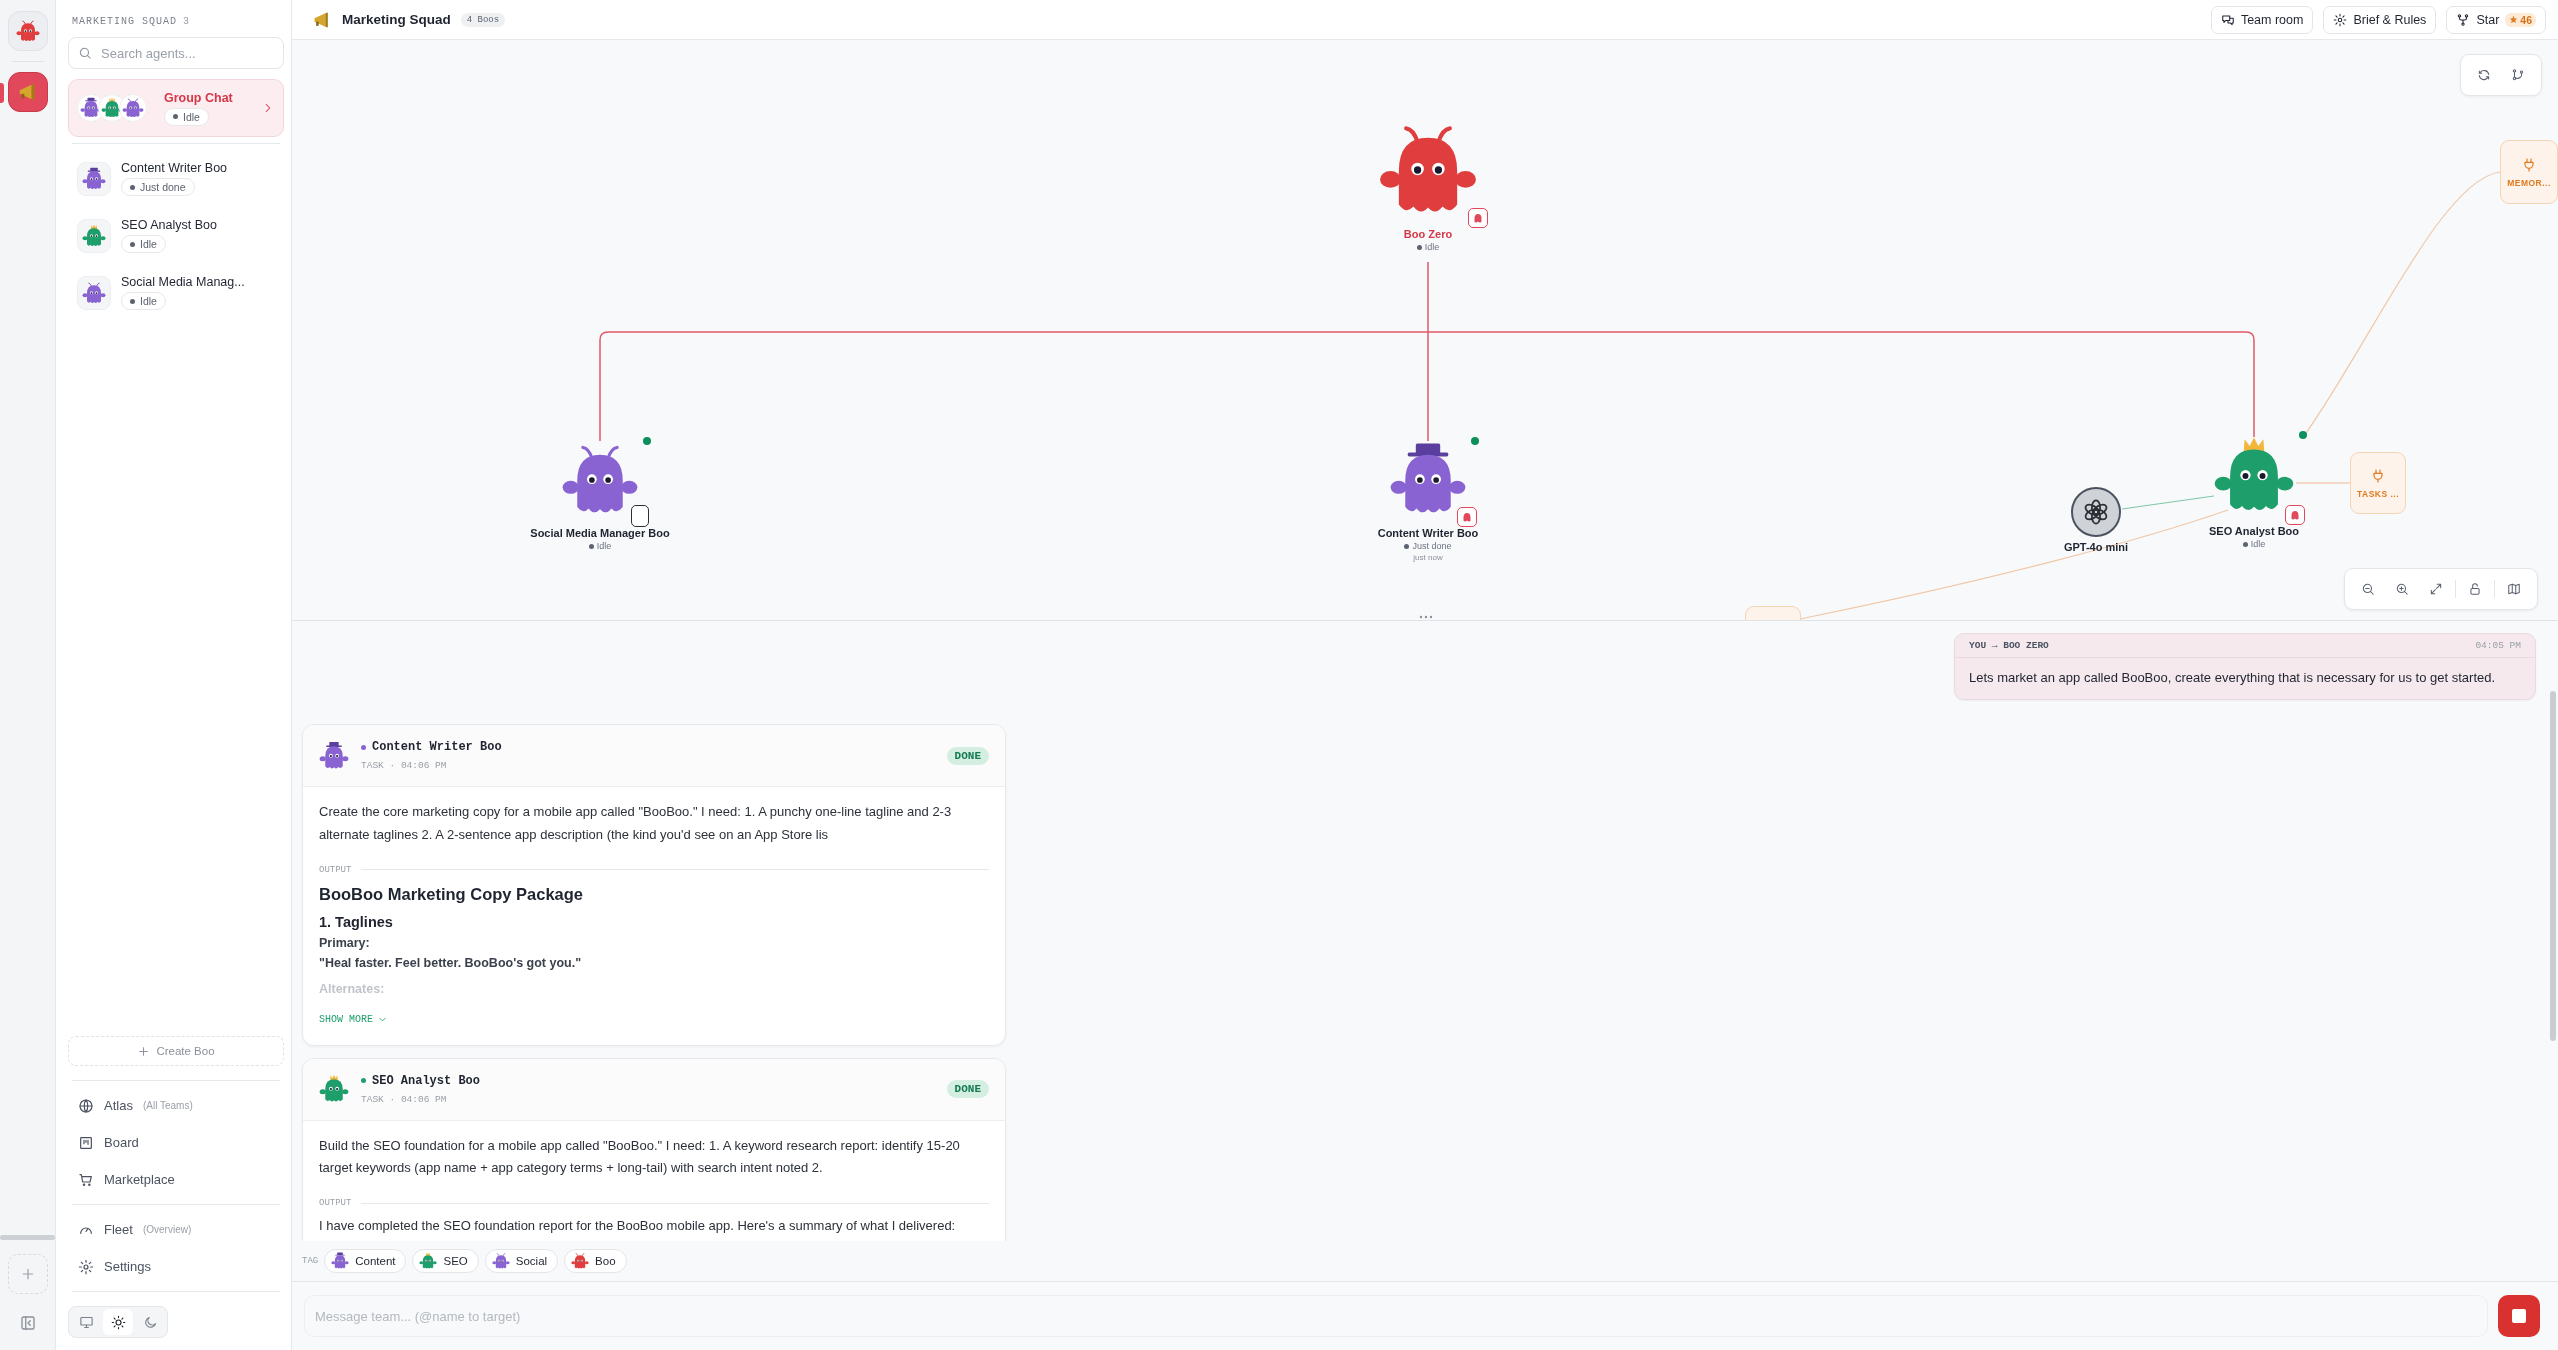 The image size is (2558, 1350). What do you see at coordinates (345, 942) in the screenshot?
I see `output-label: Primary:` at bounding box center [345, 942].